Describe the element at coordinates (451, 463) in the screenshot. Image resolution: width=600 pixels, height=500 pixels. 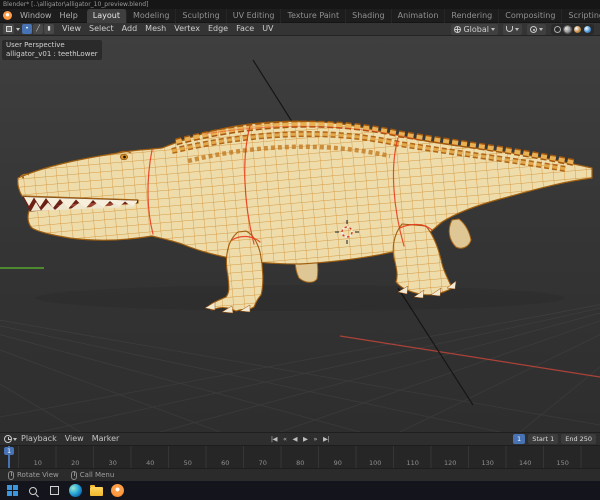
I see `frame-label: 120` at that location.